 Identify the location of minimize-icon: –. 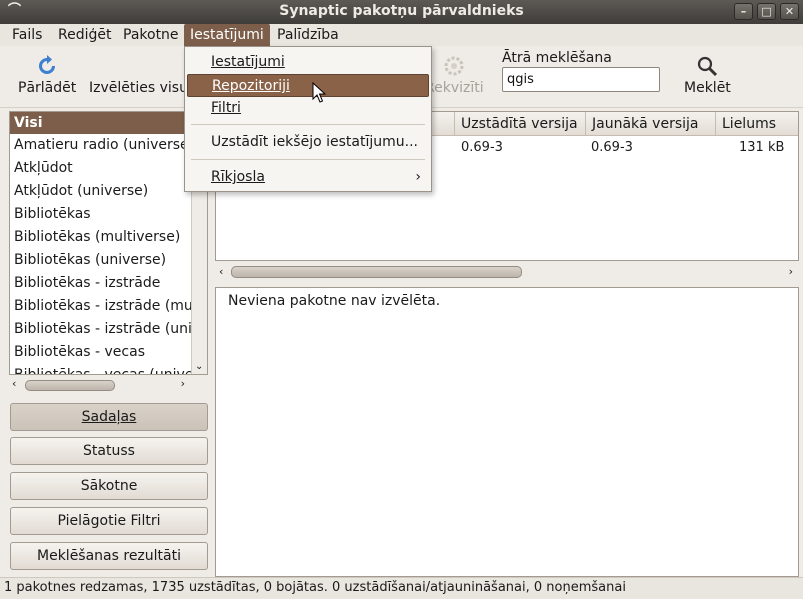
(743, 11).